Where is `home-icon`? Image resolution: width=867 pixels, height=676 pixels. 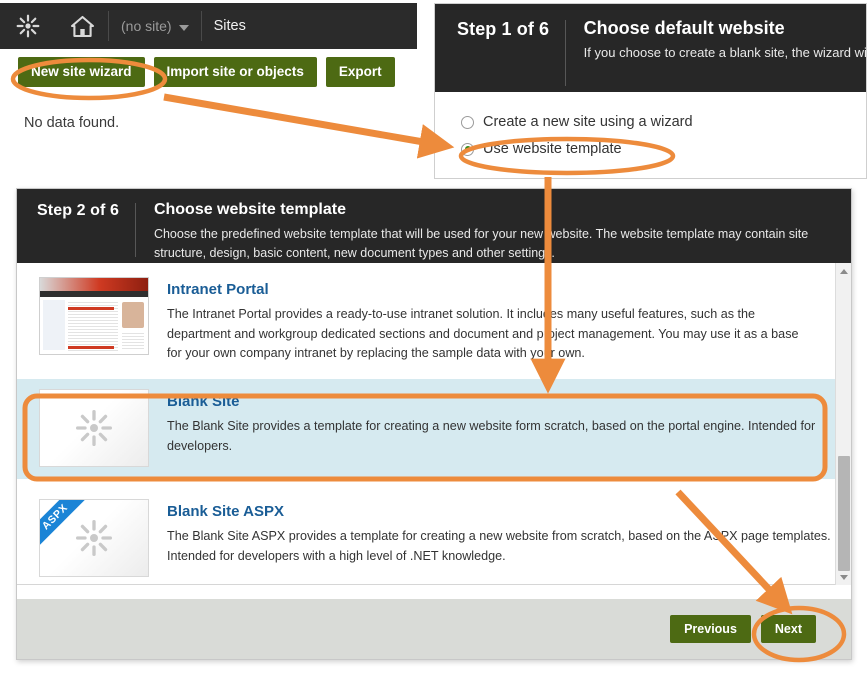 home-icon is located at coordinates (82, 26).